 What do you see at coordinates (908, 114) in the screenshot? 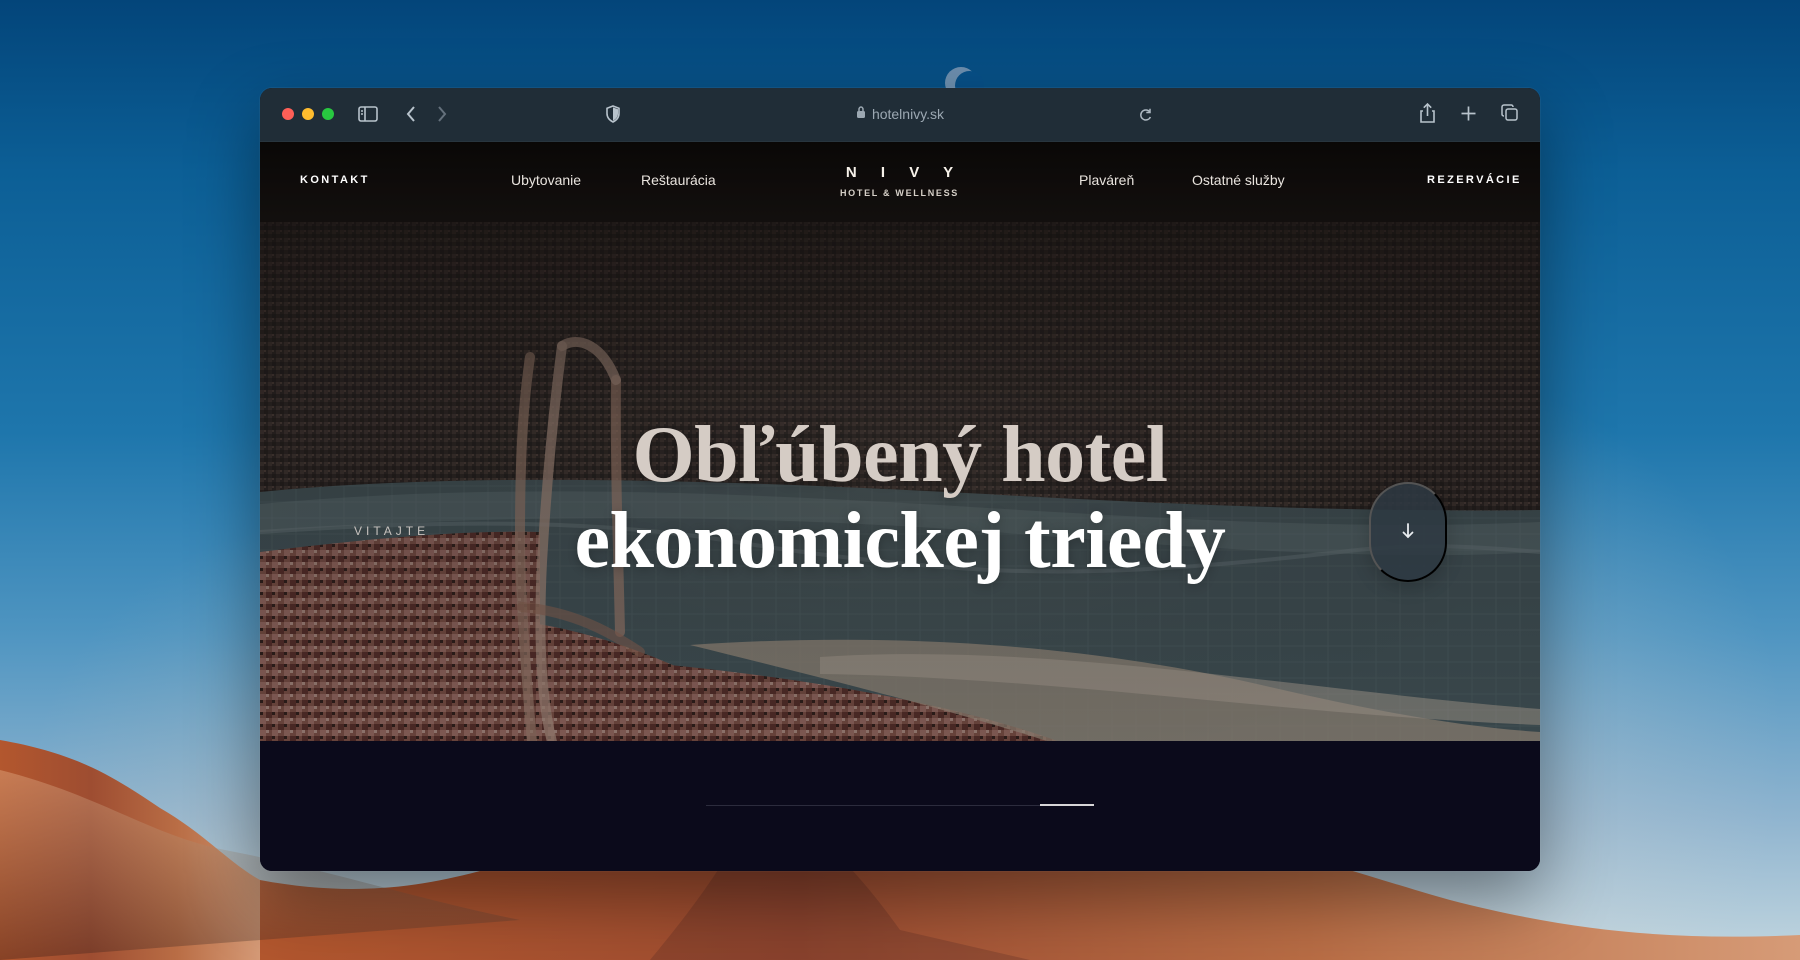
I see `address-url: hotelnivy.sk` at bounding box center [908, 114].